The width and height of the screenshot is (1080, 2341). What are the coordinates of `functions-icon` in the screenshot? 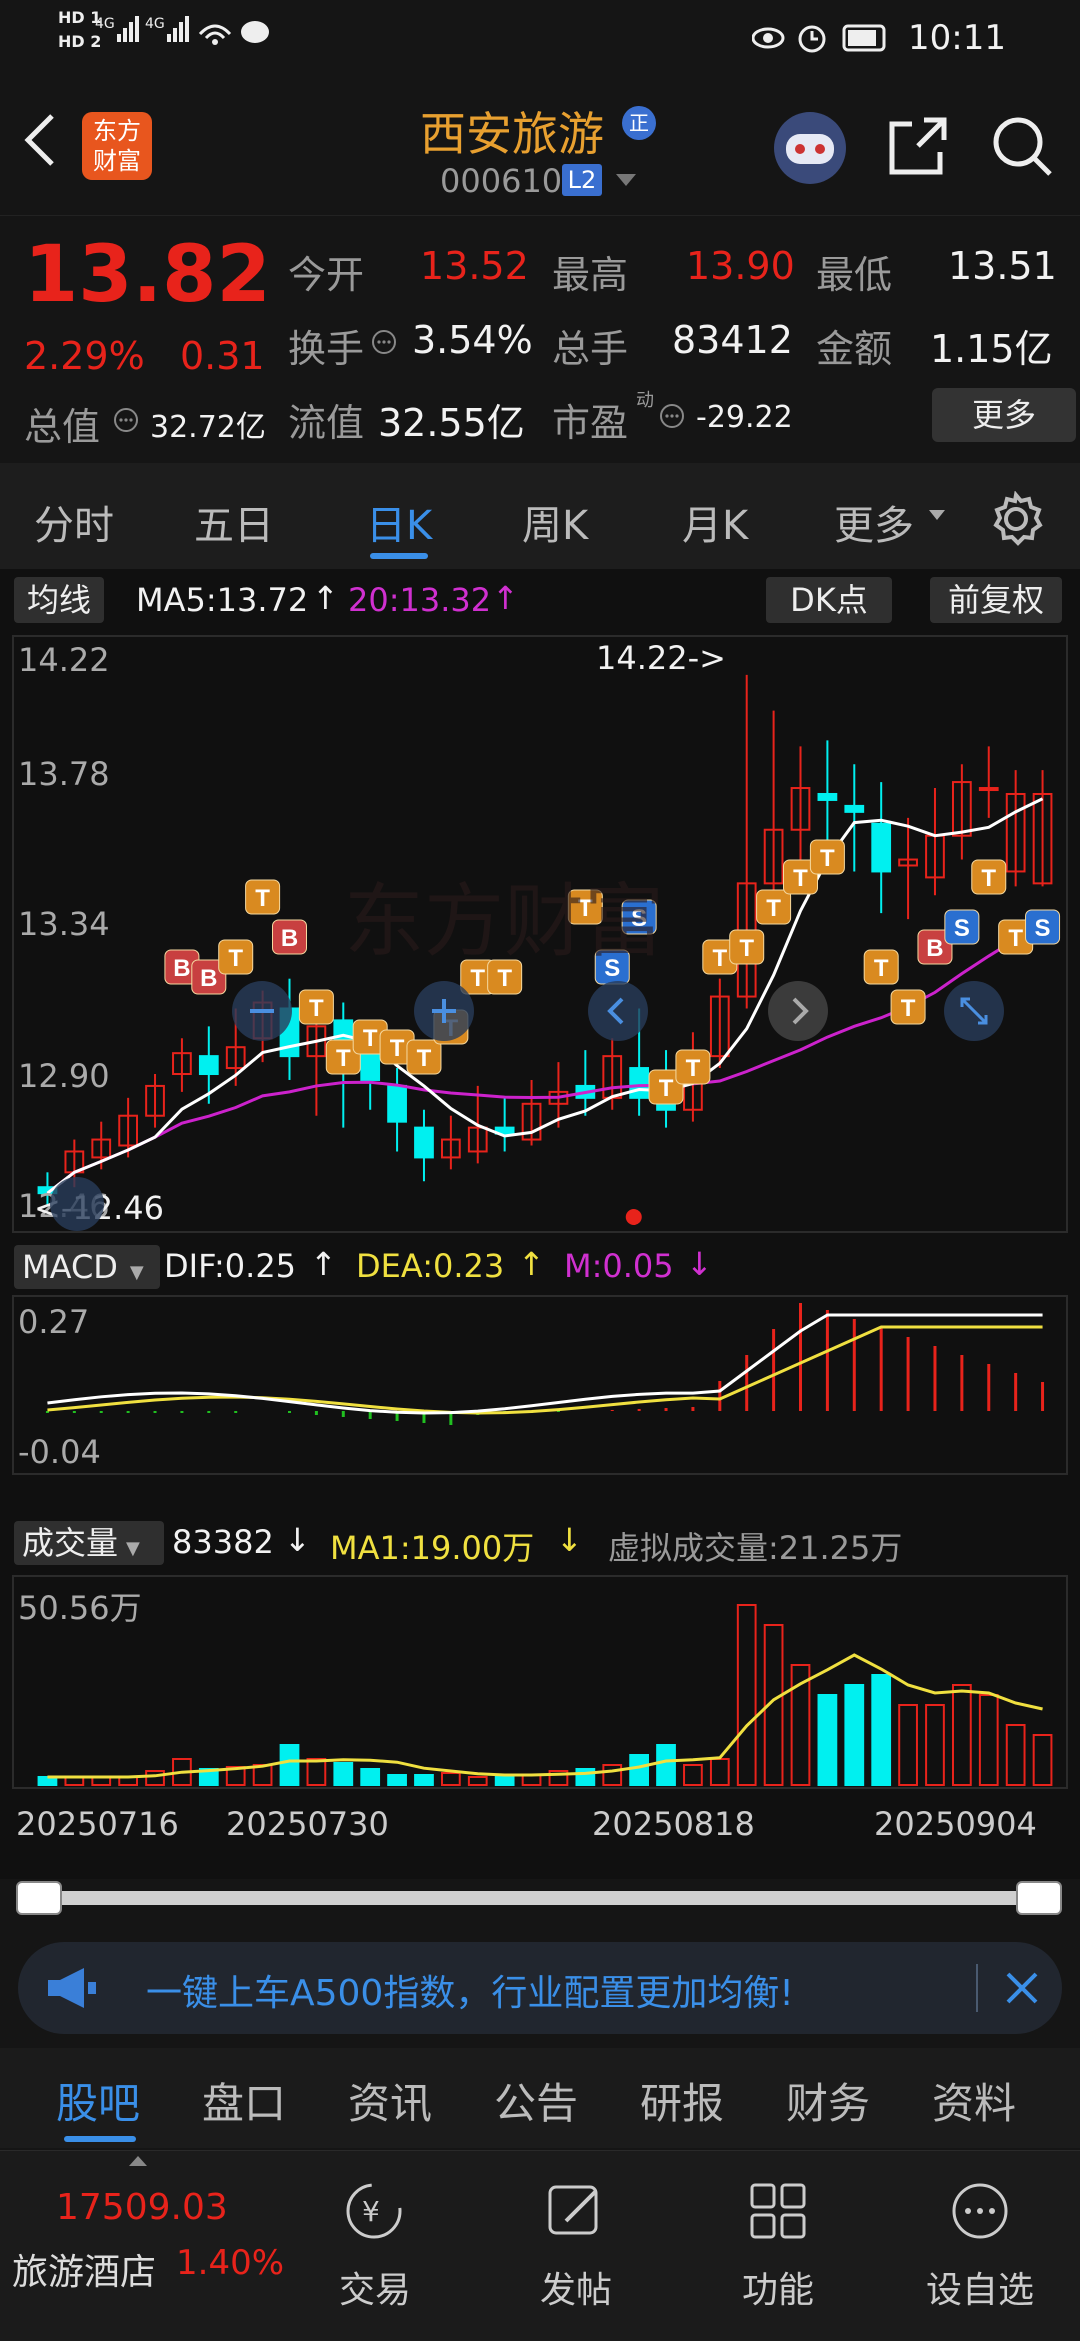 It's located at (778, 2211).